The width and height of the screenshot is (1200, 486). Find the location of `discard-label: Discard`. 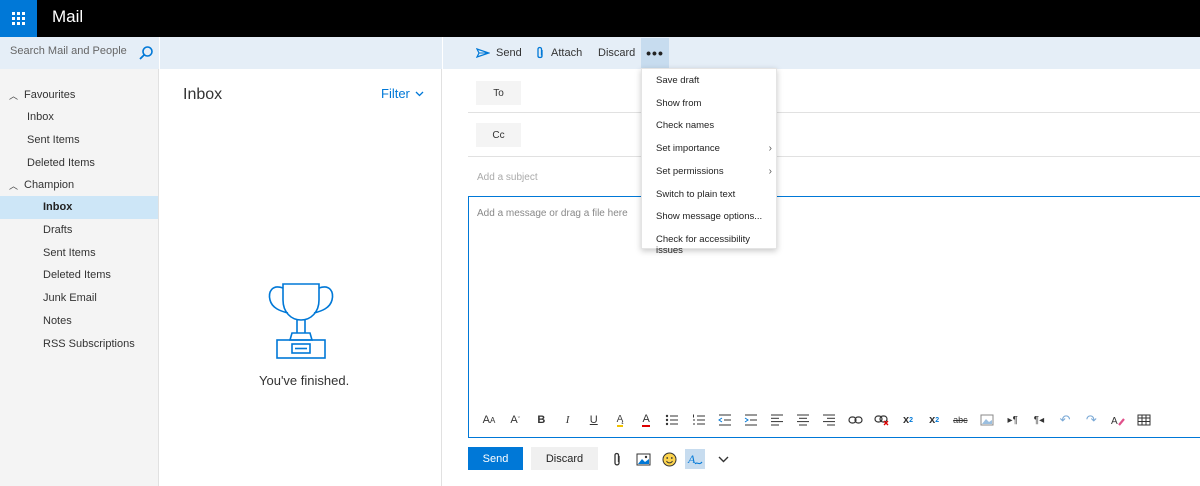

discard-label: Discard is located at coordinates (617, 53).